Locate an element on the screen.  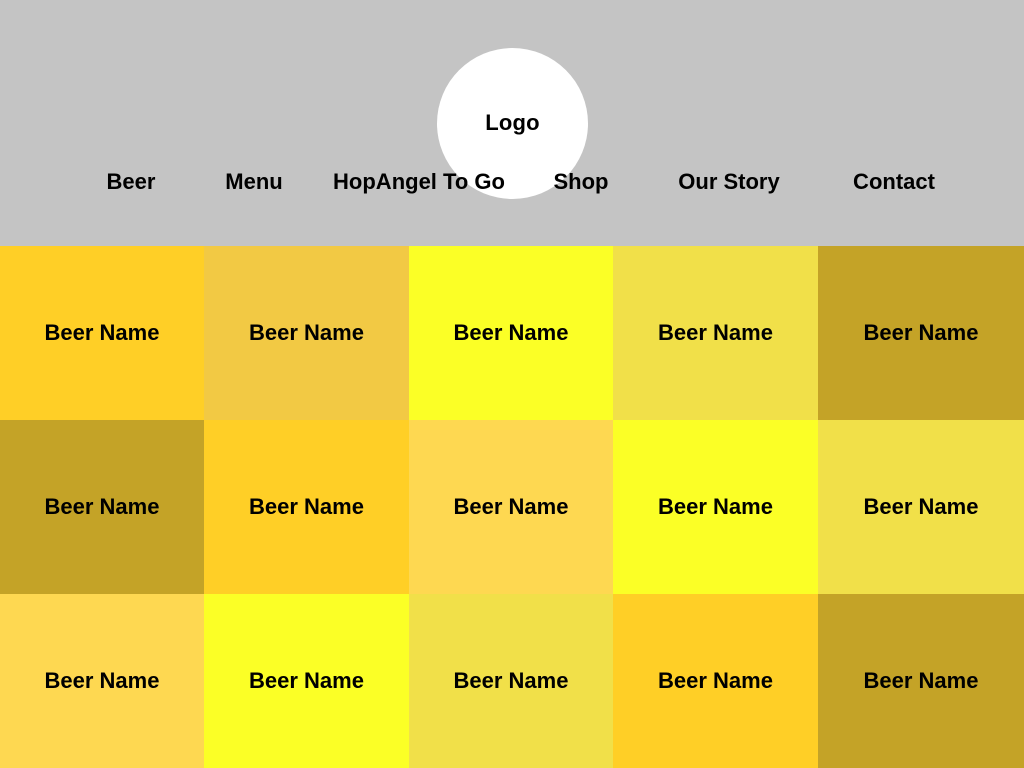
nav-item-our-story: Our Story is located at coordinates (728, 182).